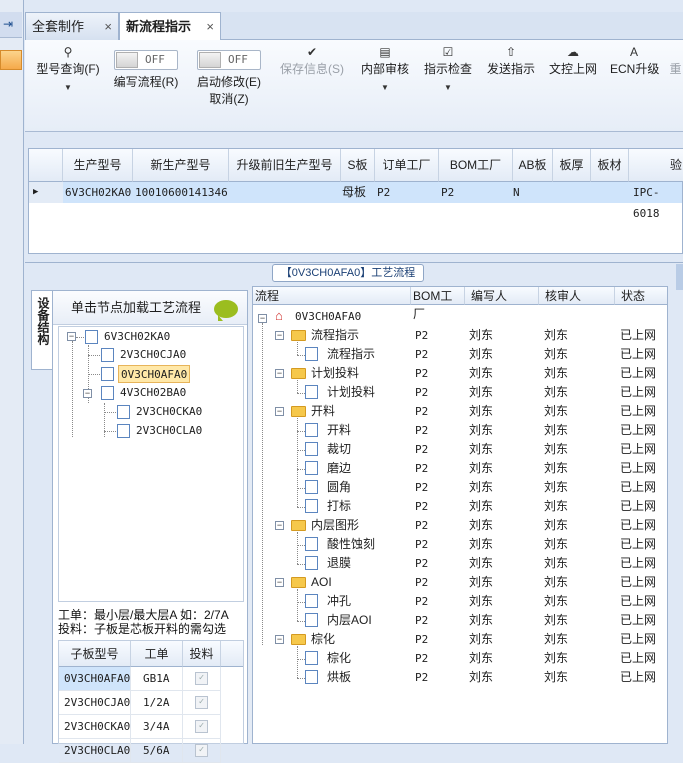  What do you see at coordinates (358, 165) in the screenshot?
I see `column-header: S板` at bounding box center [358, 165].